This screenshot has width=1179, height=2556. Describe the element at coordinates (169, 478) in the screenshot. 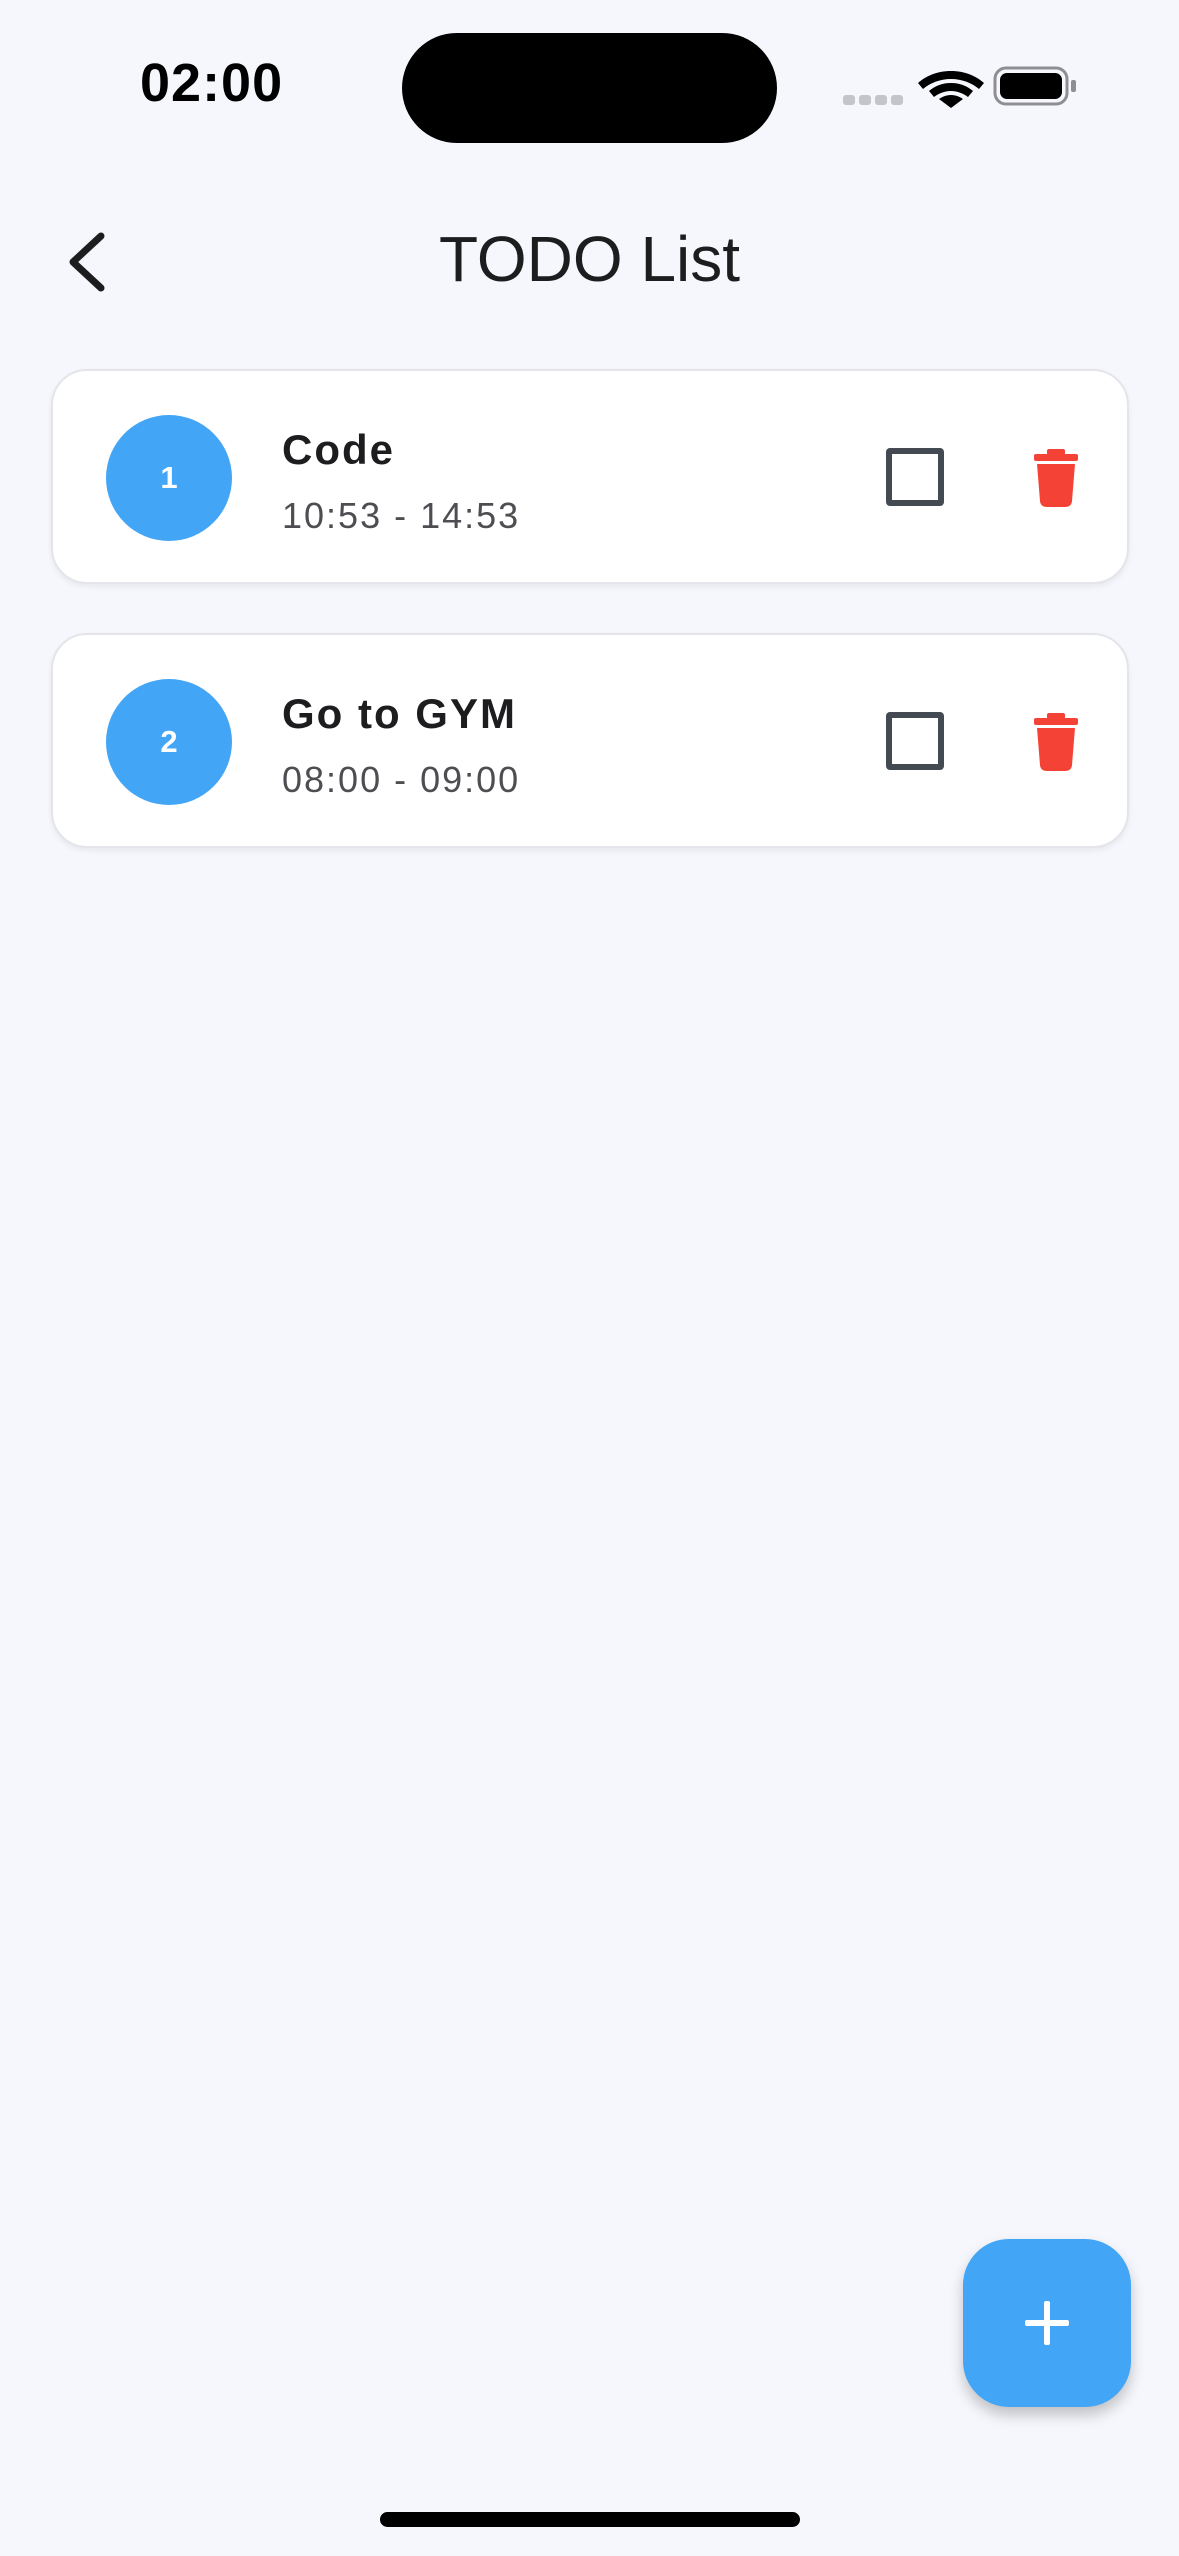

I see `todo-index-avatar: 1` at that location.